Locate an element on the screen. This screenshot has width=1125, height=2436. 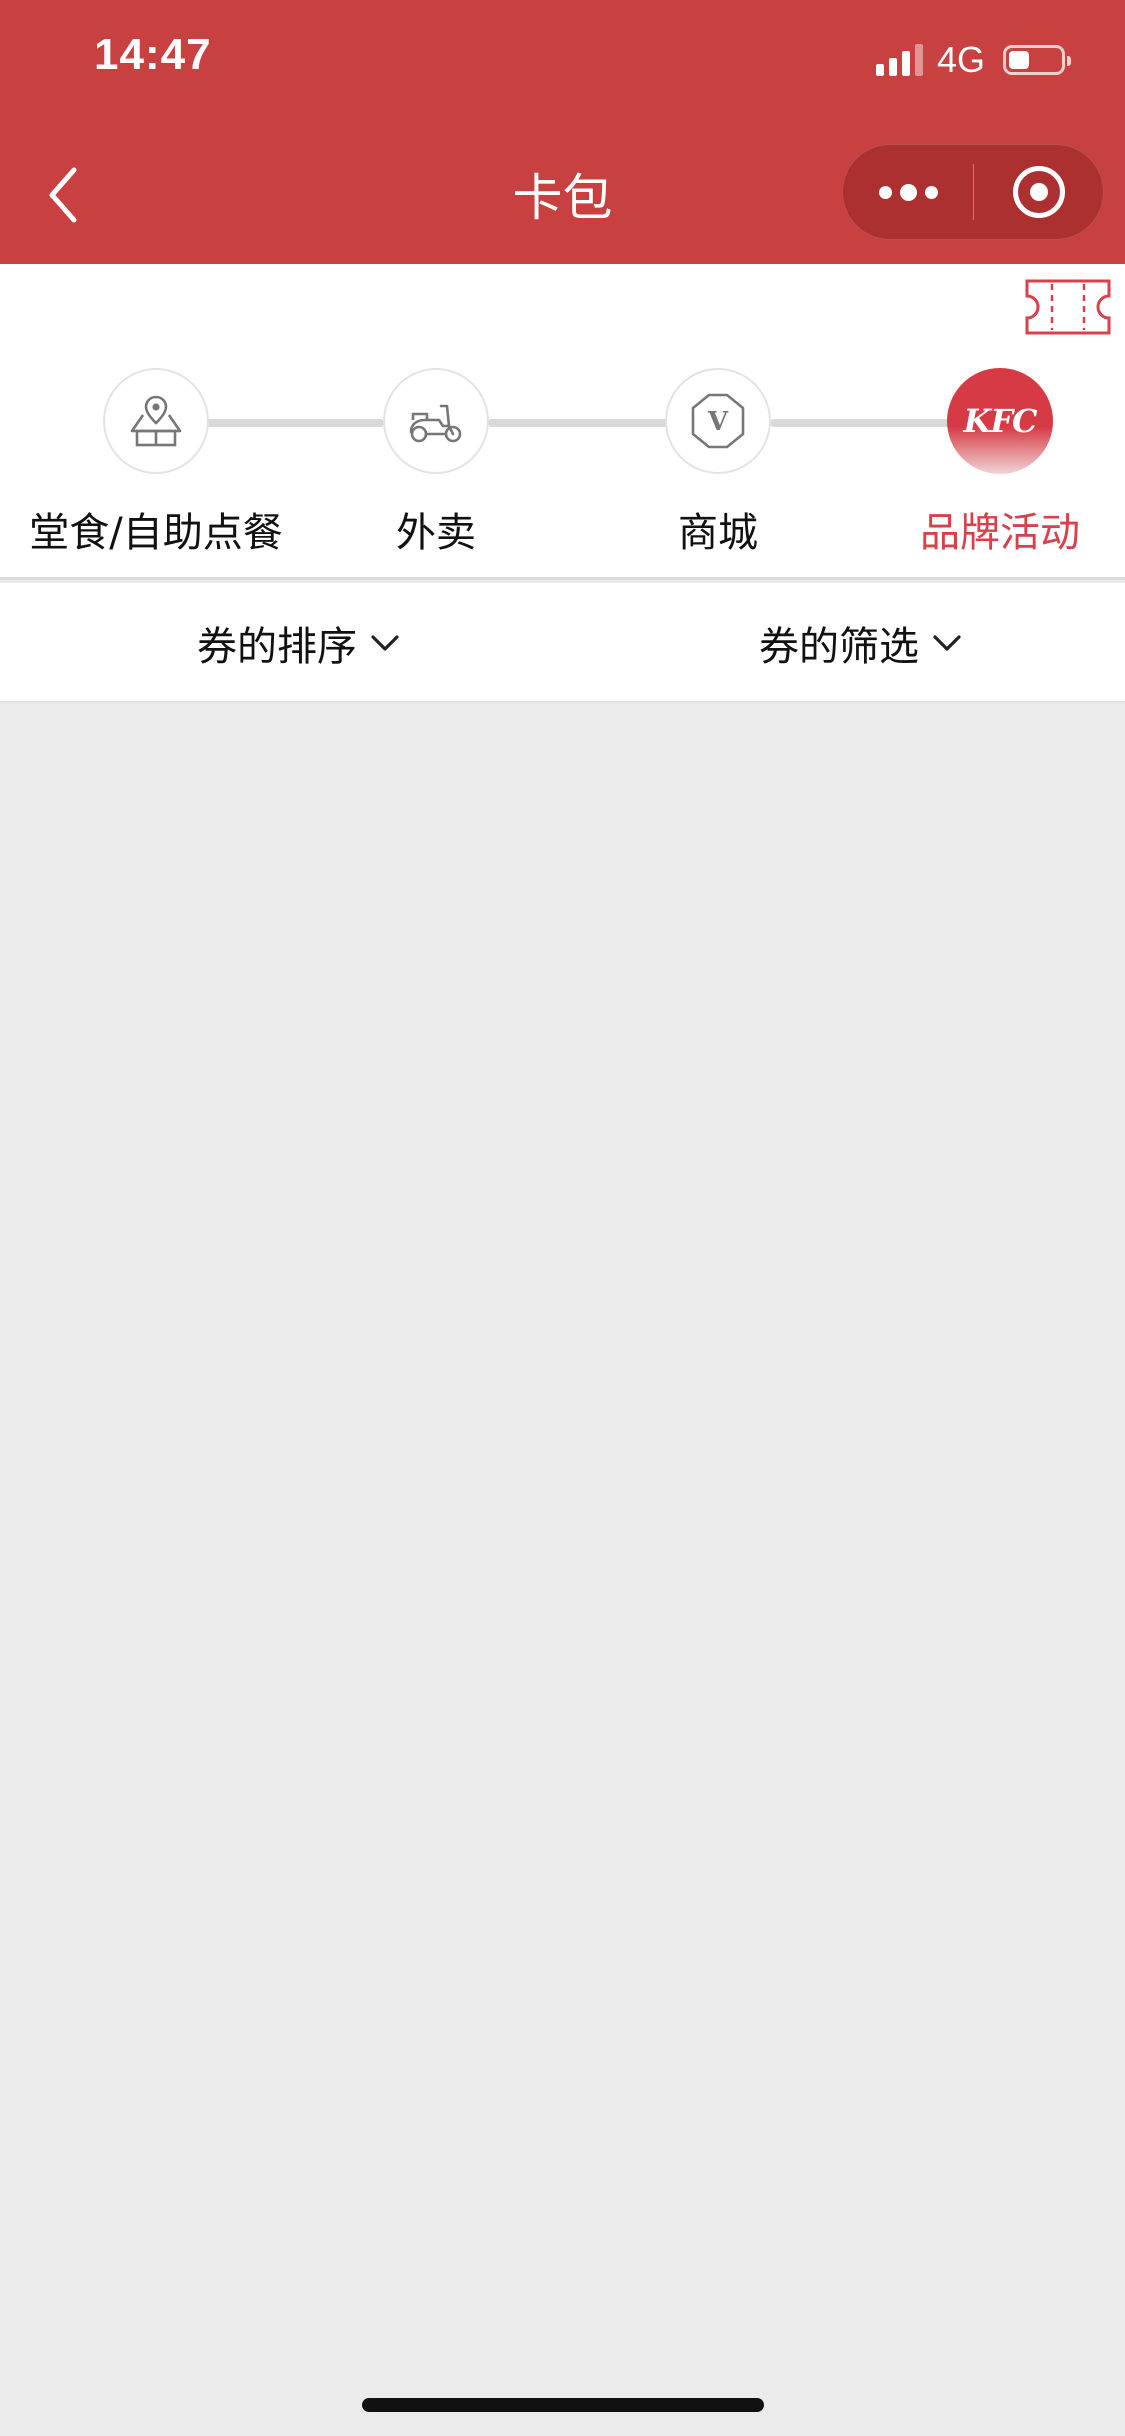
close-miniprogram-button is located at coordinates (1038, 192).